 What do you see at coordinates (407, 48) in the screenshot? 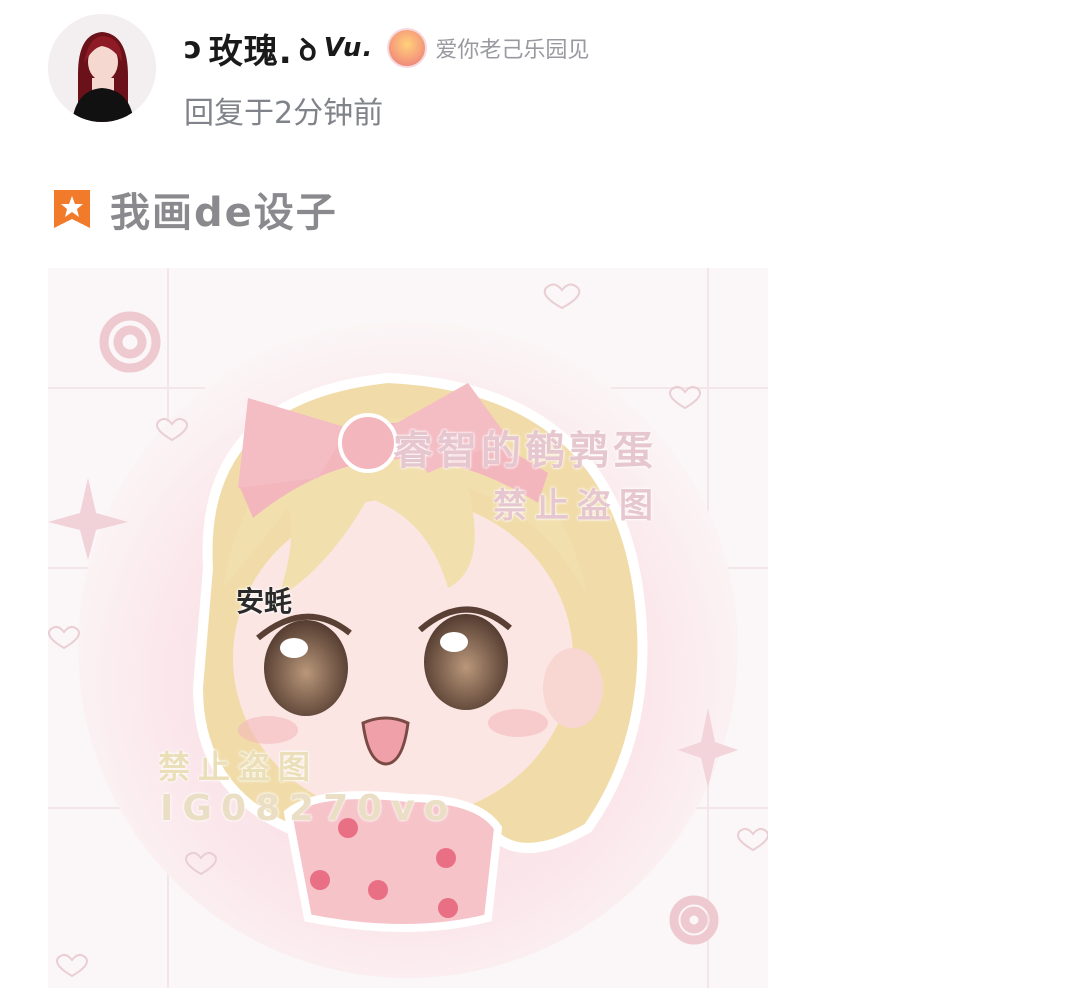
I see `fan-badge-icon` at bounding box center [407, 48].